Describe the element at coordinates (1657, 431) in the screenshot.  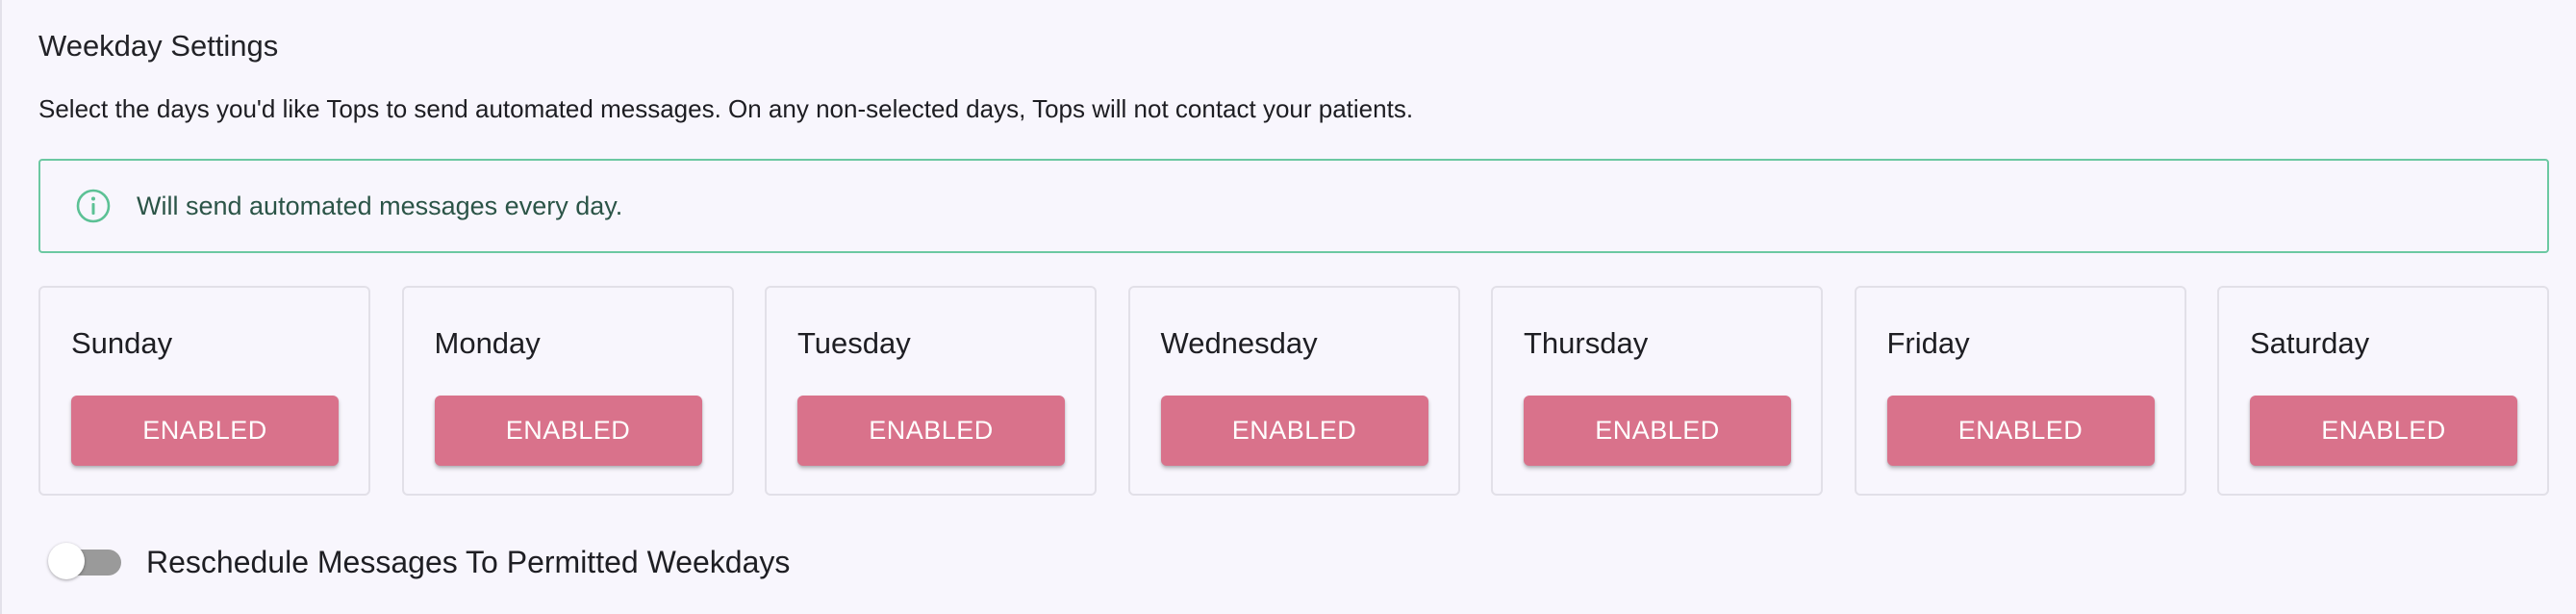
I see `thursday-enabled-button: ENABLED` at that location.